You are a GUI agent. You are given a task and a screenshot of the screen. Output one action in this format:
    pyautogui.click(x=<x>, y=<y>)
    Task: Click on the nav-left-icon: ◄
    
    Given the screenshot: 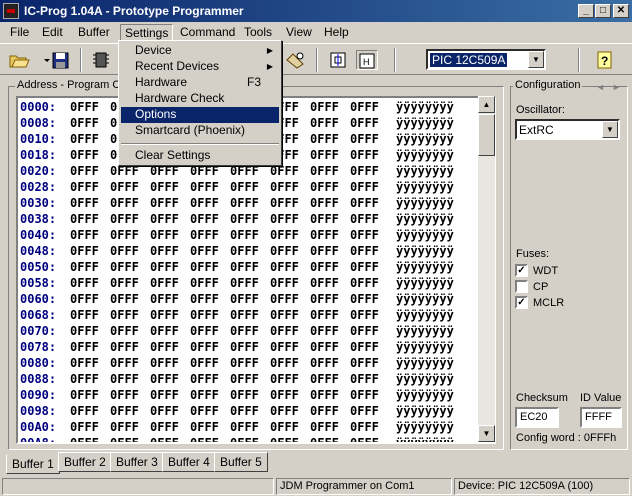 What is the action you would take?
    pyautogui.click(x=600, y=87)
    